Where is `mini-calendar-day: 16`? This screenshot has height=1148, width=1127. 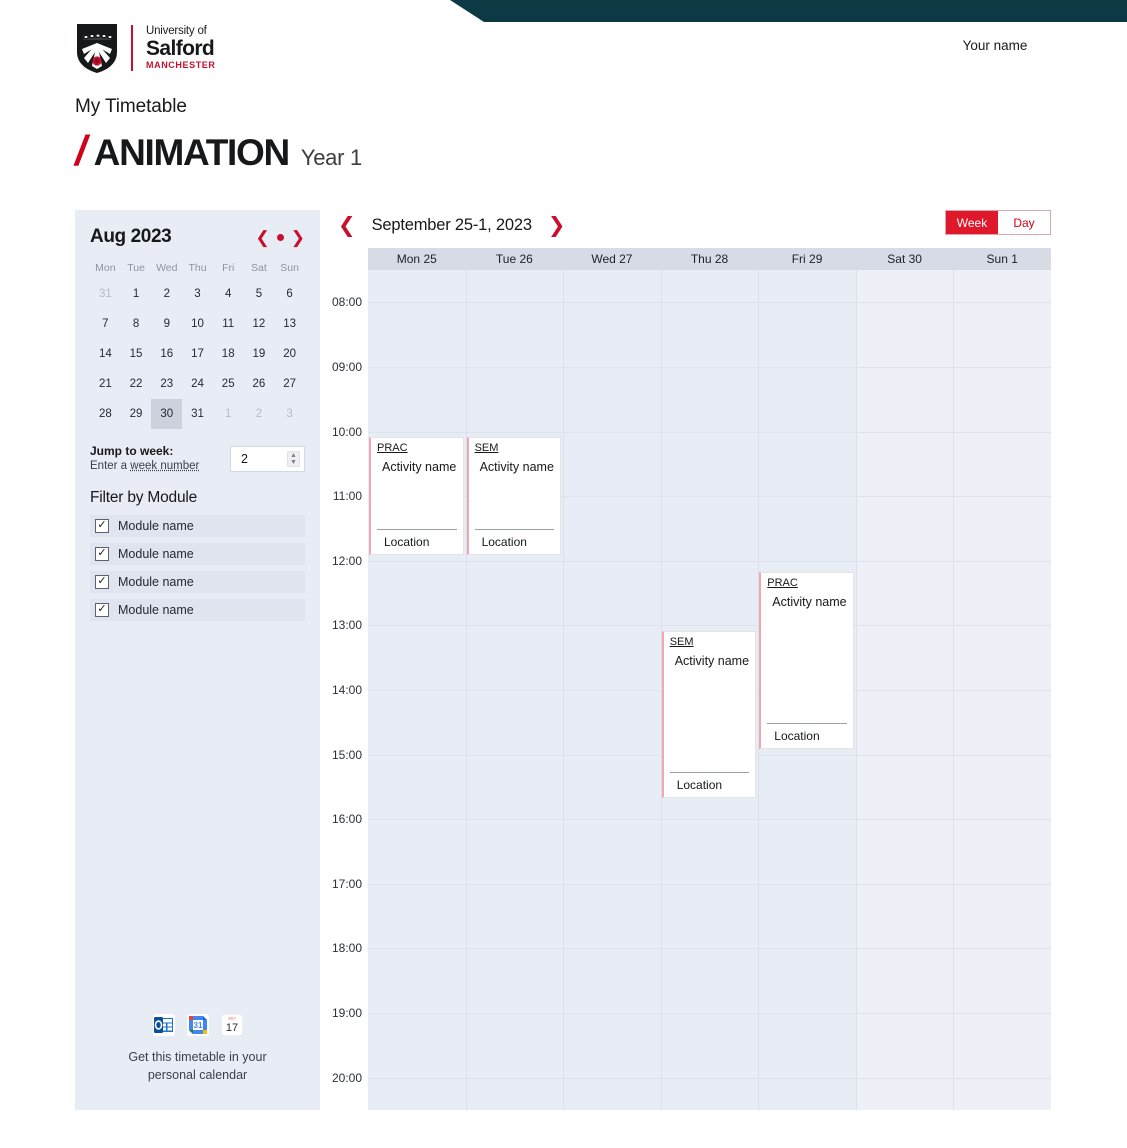
mini-calendar-day: 16 is located at coordinates (166, 354).